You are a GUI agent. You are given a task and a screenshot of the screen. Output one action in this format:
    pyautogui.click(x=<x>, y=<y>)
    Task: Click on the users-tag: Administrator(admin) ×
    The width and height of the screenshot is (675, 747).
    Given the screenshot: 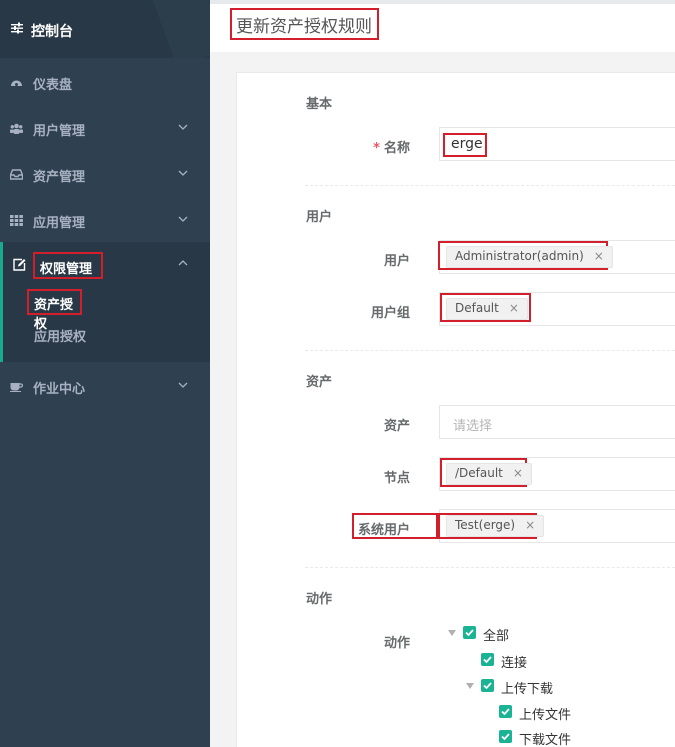 What is the action you would take?
    pyautogui.click(x=529, y=257)
    